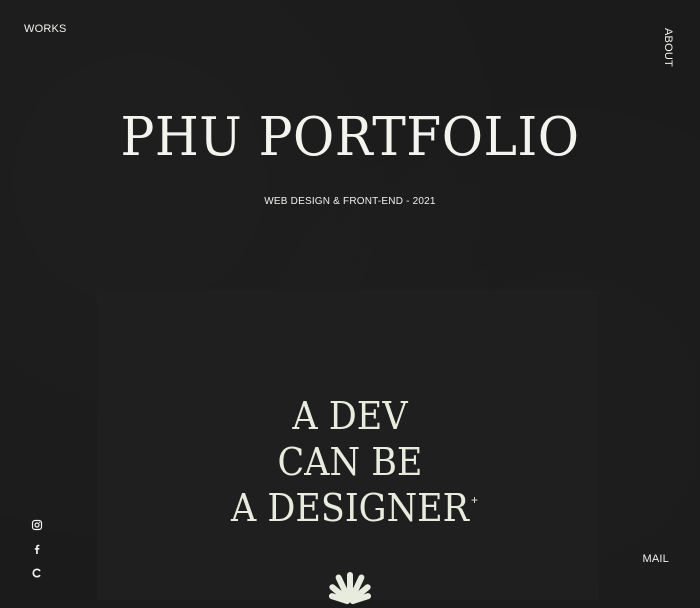 This screenshot has width=700, height=608. I want to click on feature-heading-line: CAN BE, so click(350, 462).